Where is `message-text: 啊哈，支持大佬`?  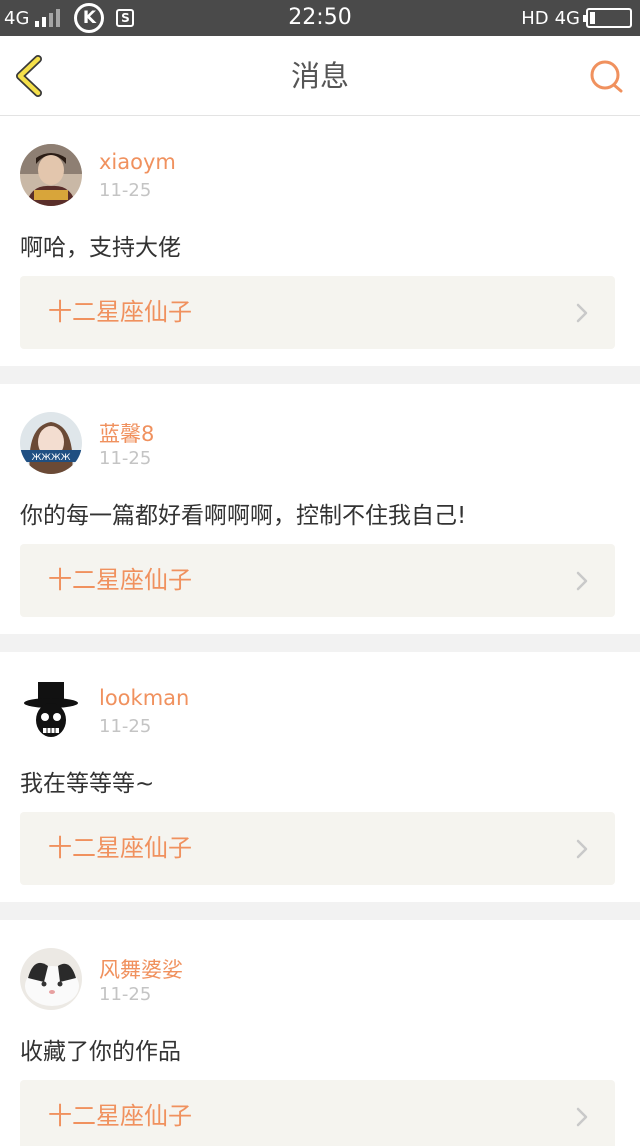 message-text: 啊哈，支持大佬 is located at coordinates (100, 248).